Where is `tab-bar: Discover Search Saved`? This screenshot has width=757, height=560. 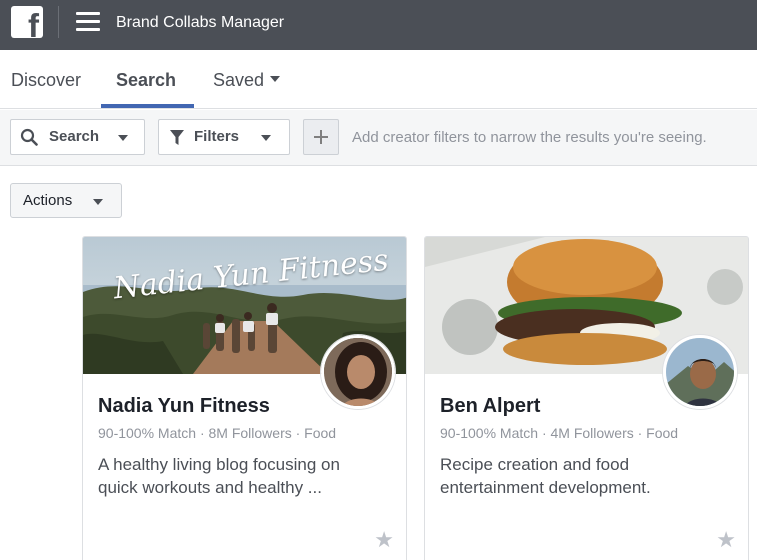
tab-bar: Discover Search Saved is located at coordinates (378, 79).